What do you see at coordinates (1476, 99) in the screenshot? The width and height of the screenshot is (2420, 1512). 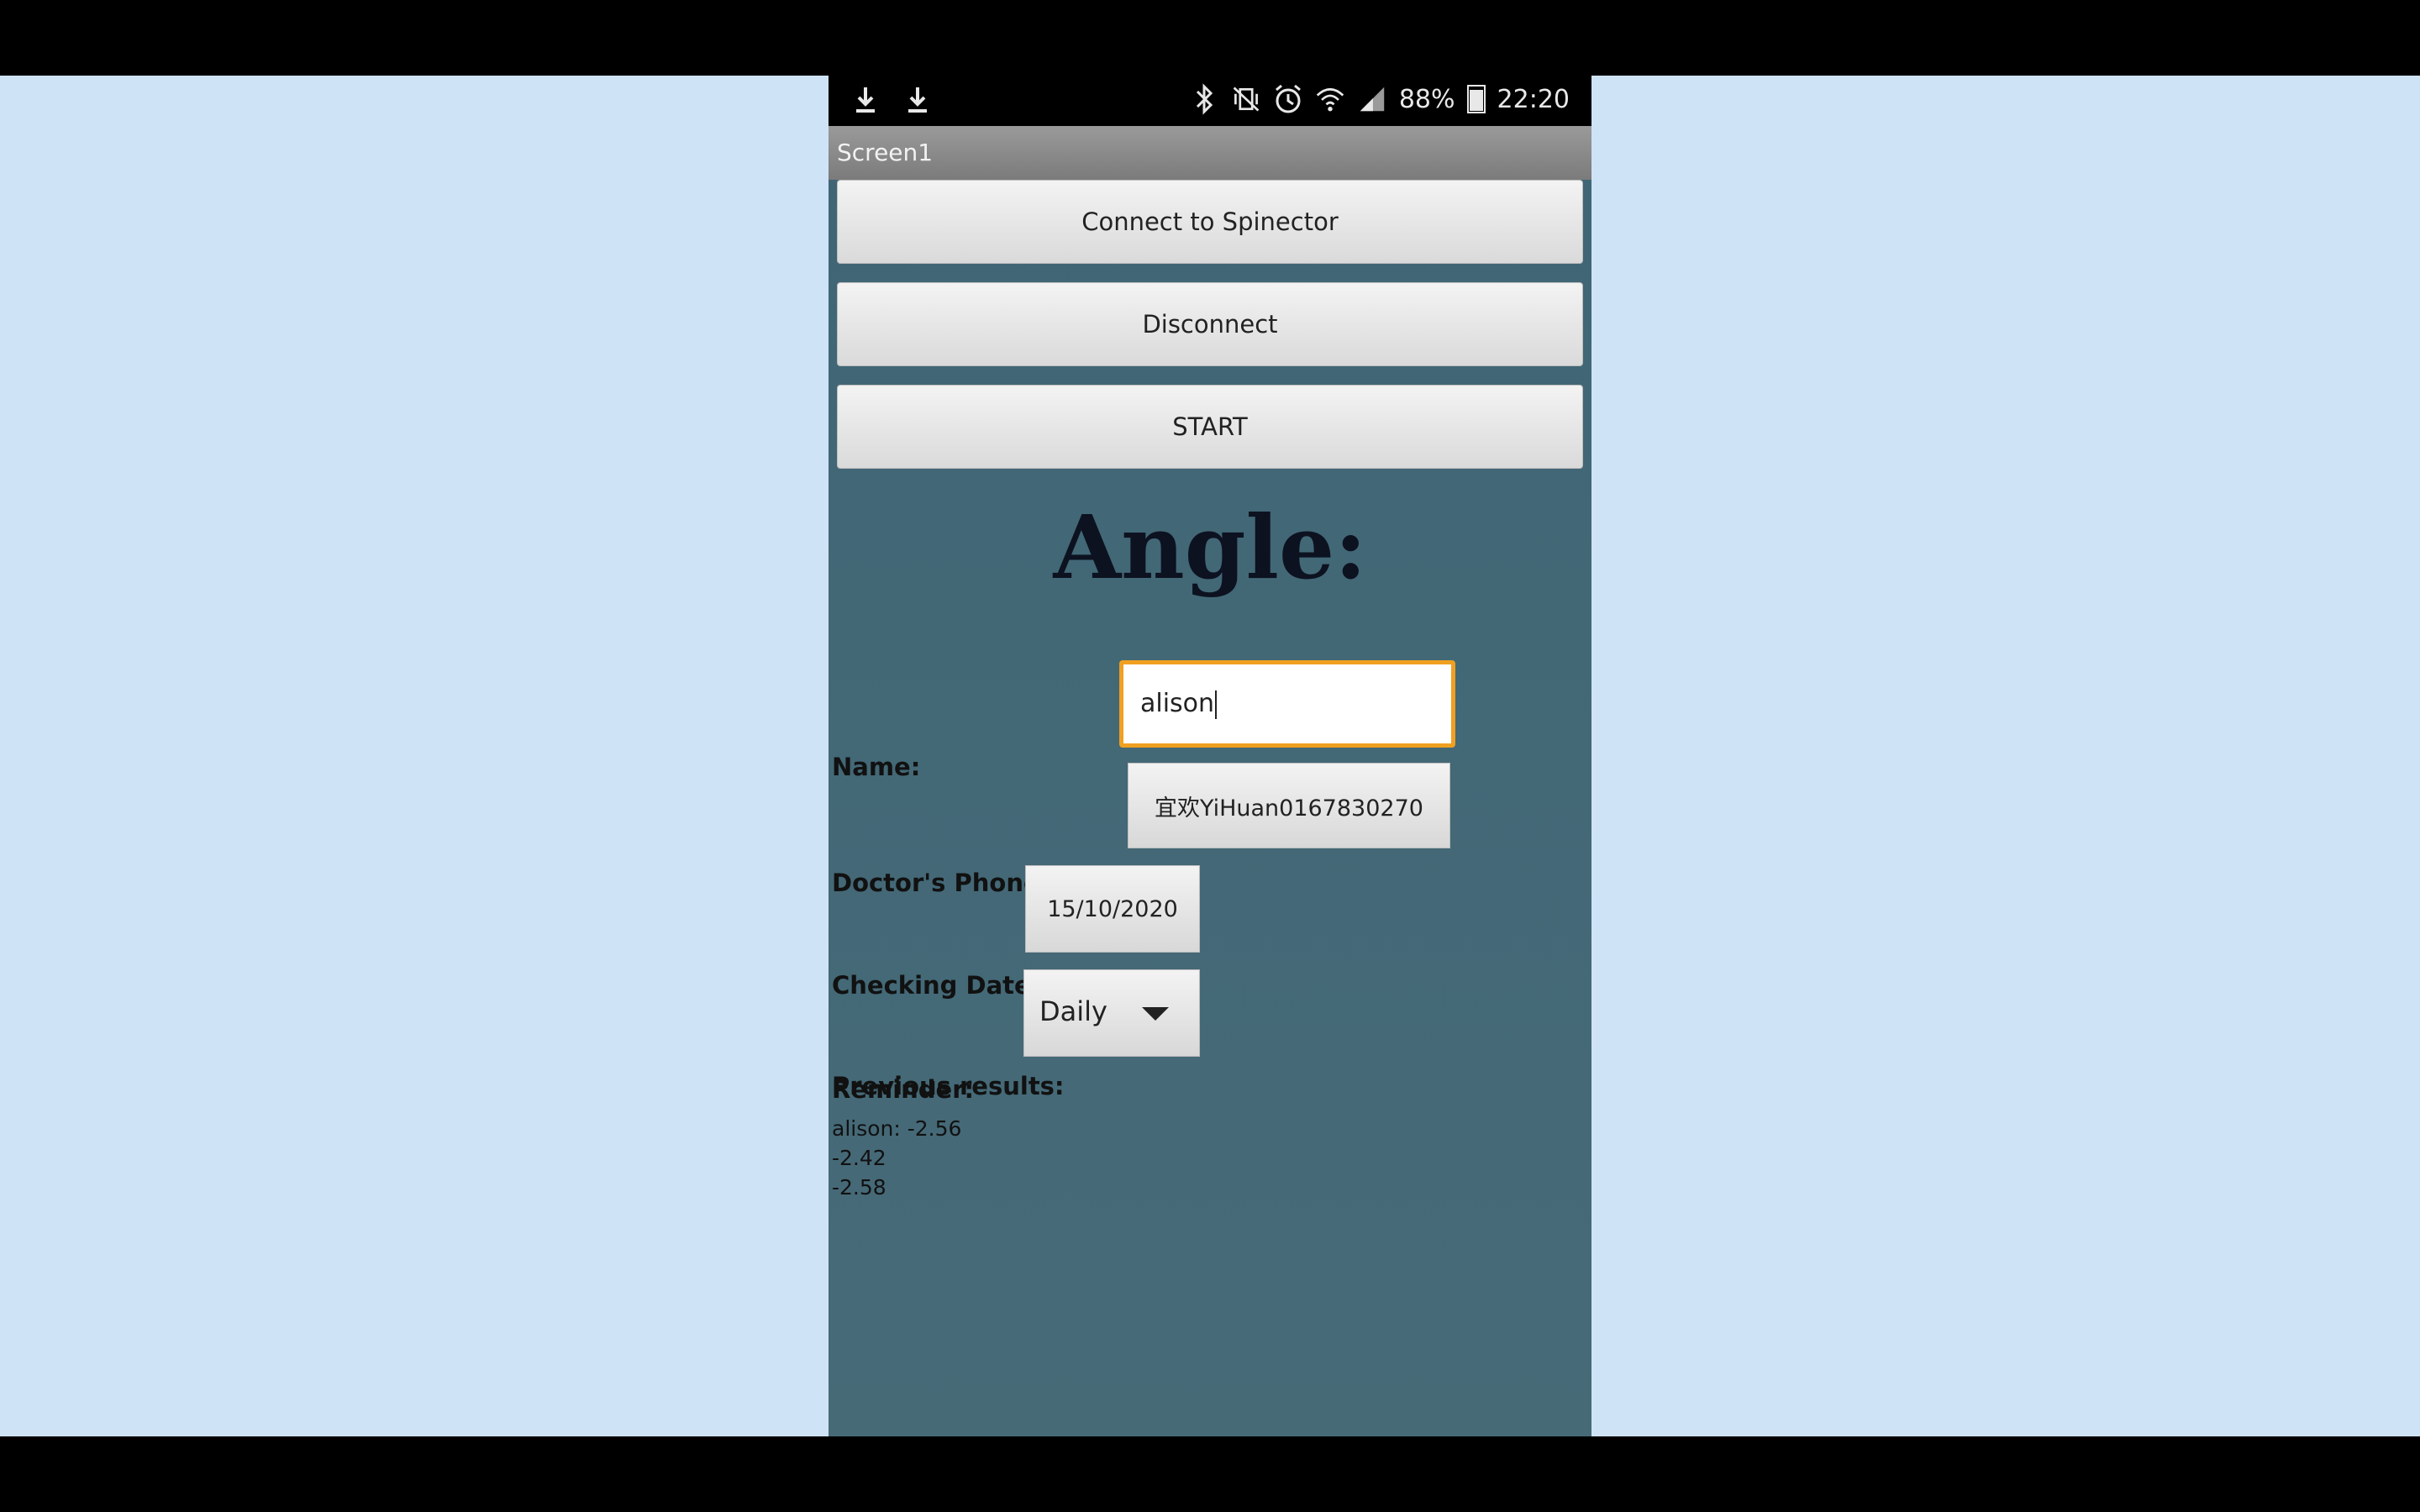 I see `battery-icon` at bounding box center [1476, 99].